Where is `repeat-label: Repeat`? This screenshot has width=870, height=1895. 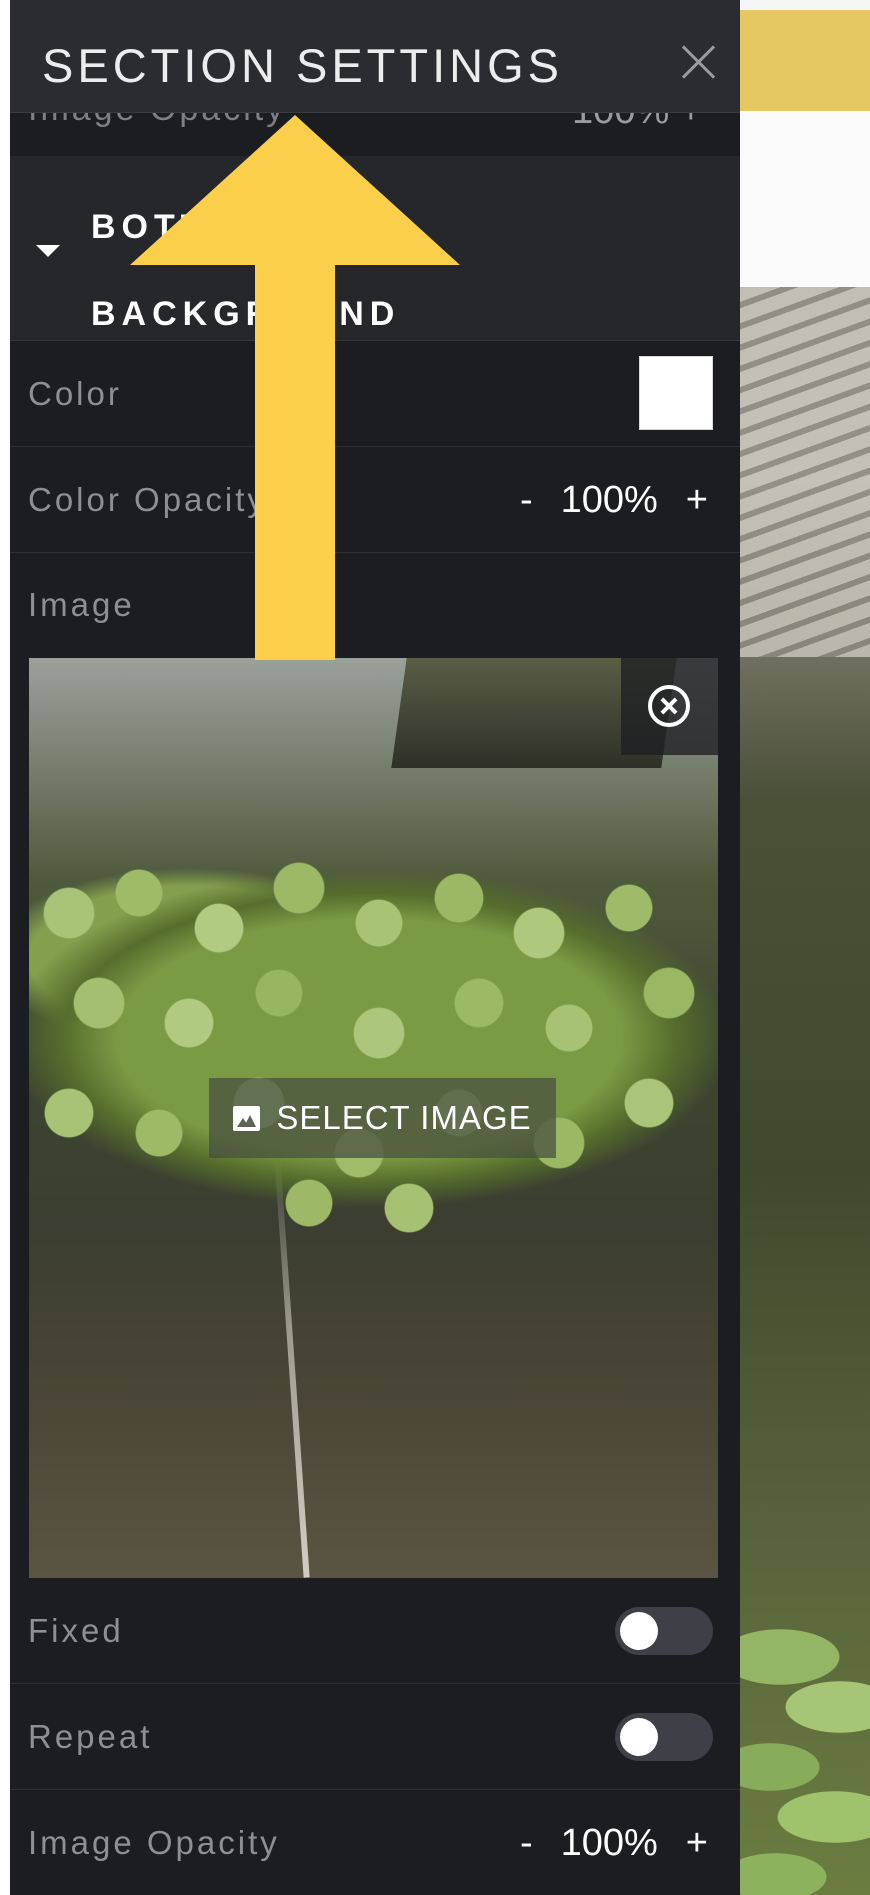
repeat-label: Repeat is located at coordinates (90, 1736).